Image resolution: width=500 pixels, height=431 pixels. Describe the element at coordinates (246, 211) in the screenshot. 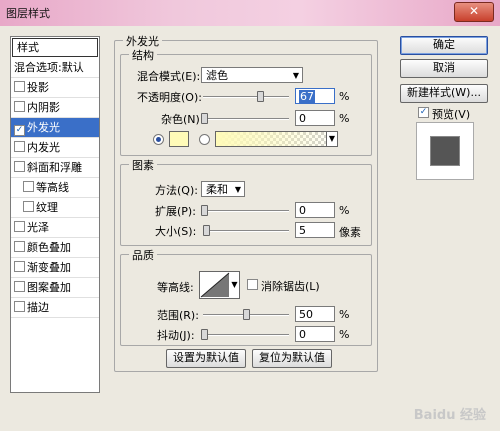

I see `spread-slider-track` at that location.